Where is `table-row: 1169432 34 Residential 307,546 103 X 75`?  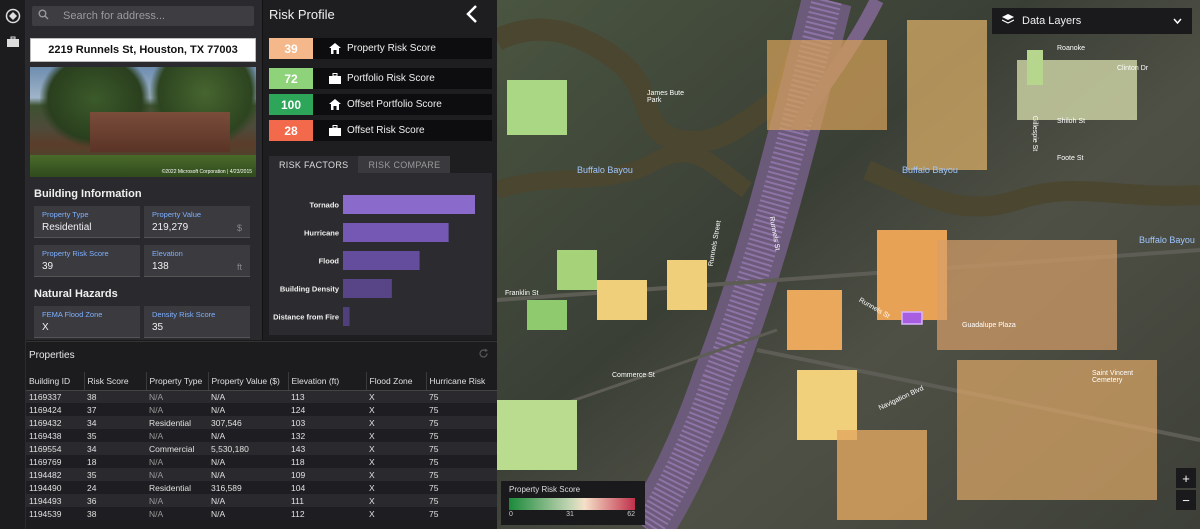 table-row: 1169432 34 Residential 307,546 103 X 75 is located at coordinates (261, 422).